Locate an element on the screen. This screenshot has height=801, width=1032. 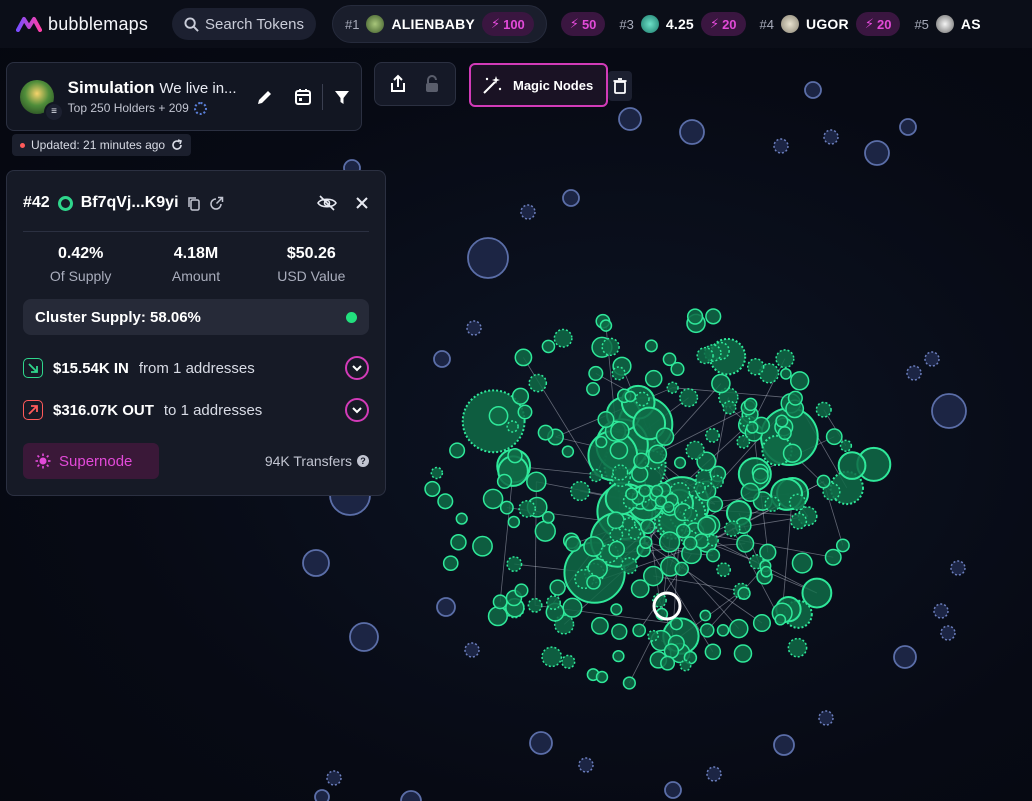
magic-nodes-button: Magic Nodes is located at coordinates (538, 85).